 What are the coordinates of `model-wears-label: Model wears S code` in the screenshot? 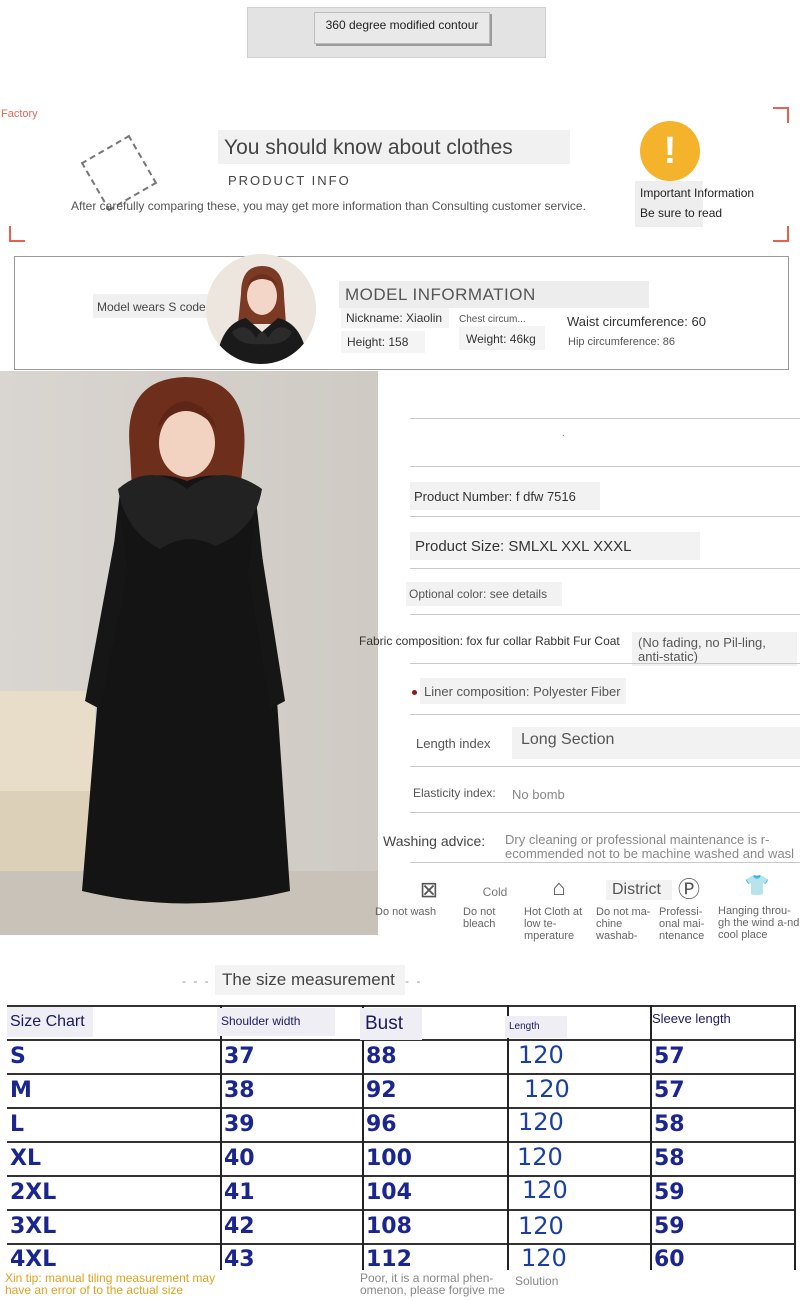 It's located at (151, 307).